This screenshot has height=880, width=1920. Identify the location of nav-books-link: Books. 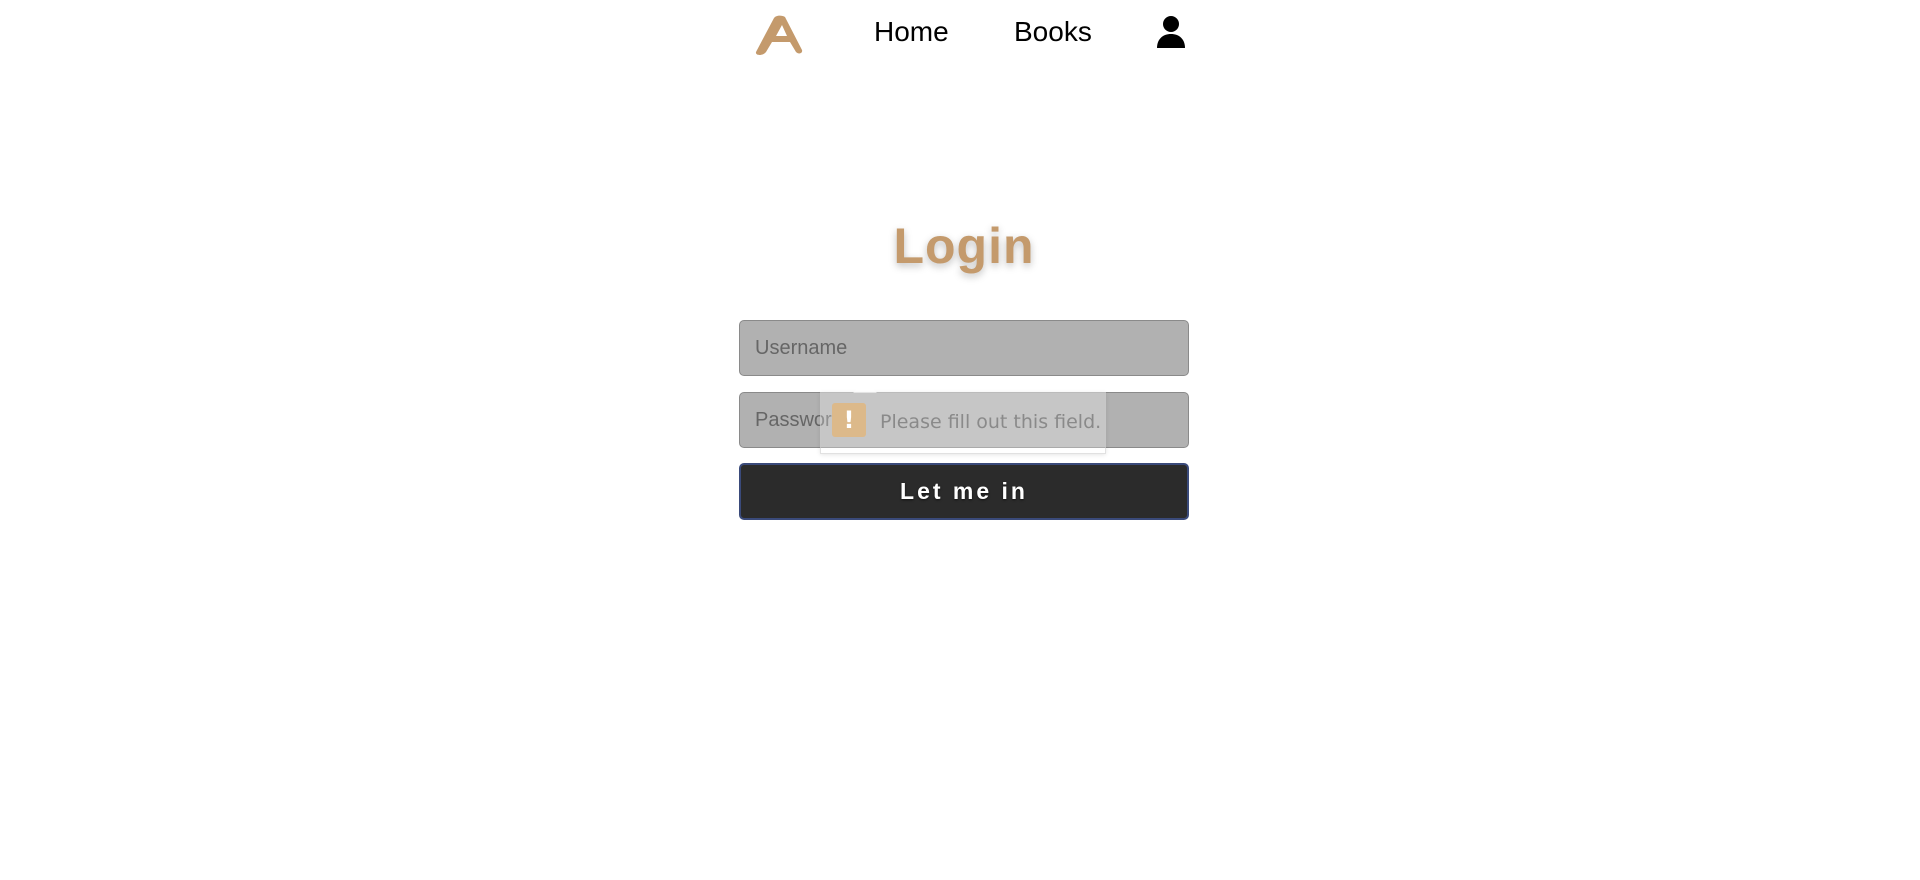
(1053, 32).